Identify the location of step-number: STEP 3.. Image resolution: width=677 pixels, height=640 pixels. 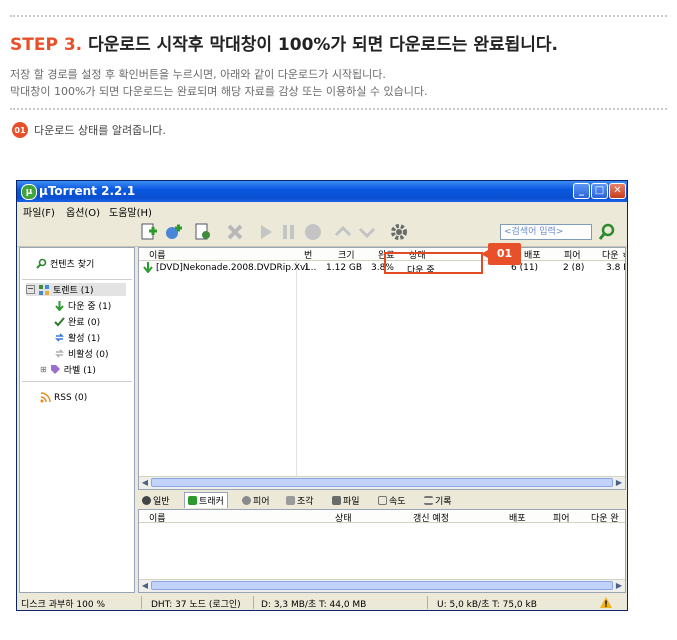
(46, 45).